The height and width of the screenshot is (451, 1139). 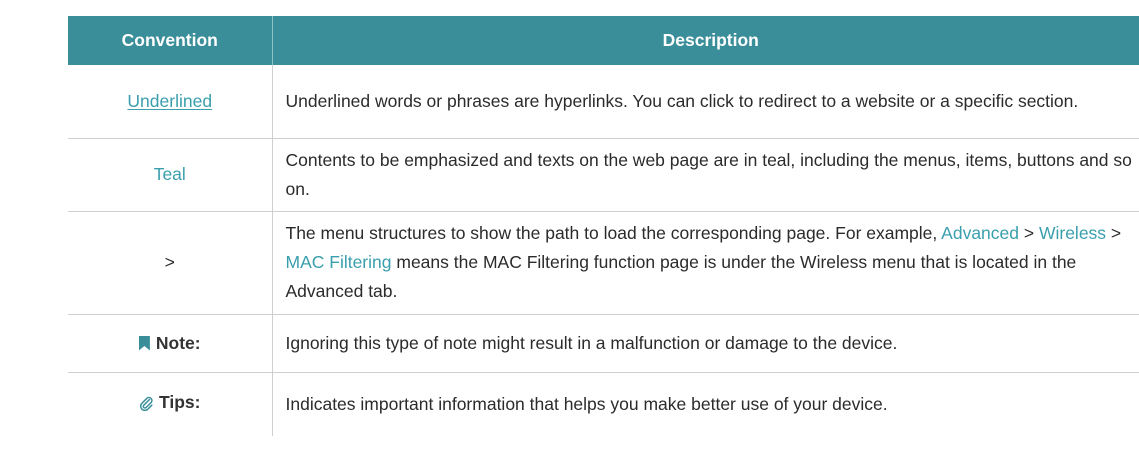 I want to click on convention-cell: Tips:, so click(x=170, y=404).